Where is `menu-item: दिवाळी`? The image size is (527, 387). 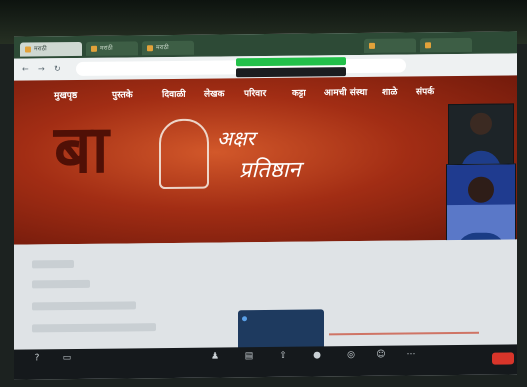 menu-item: दिवाळी is located at coordinates (174, 93).